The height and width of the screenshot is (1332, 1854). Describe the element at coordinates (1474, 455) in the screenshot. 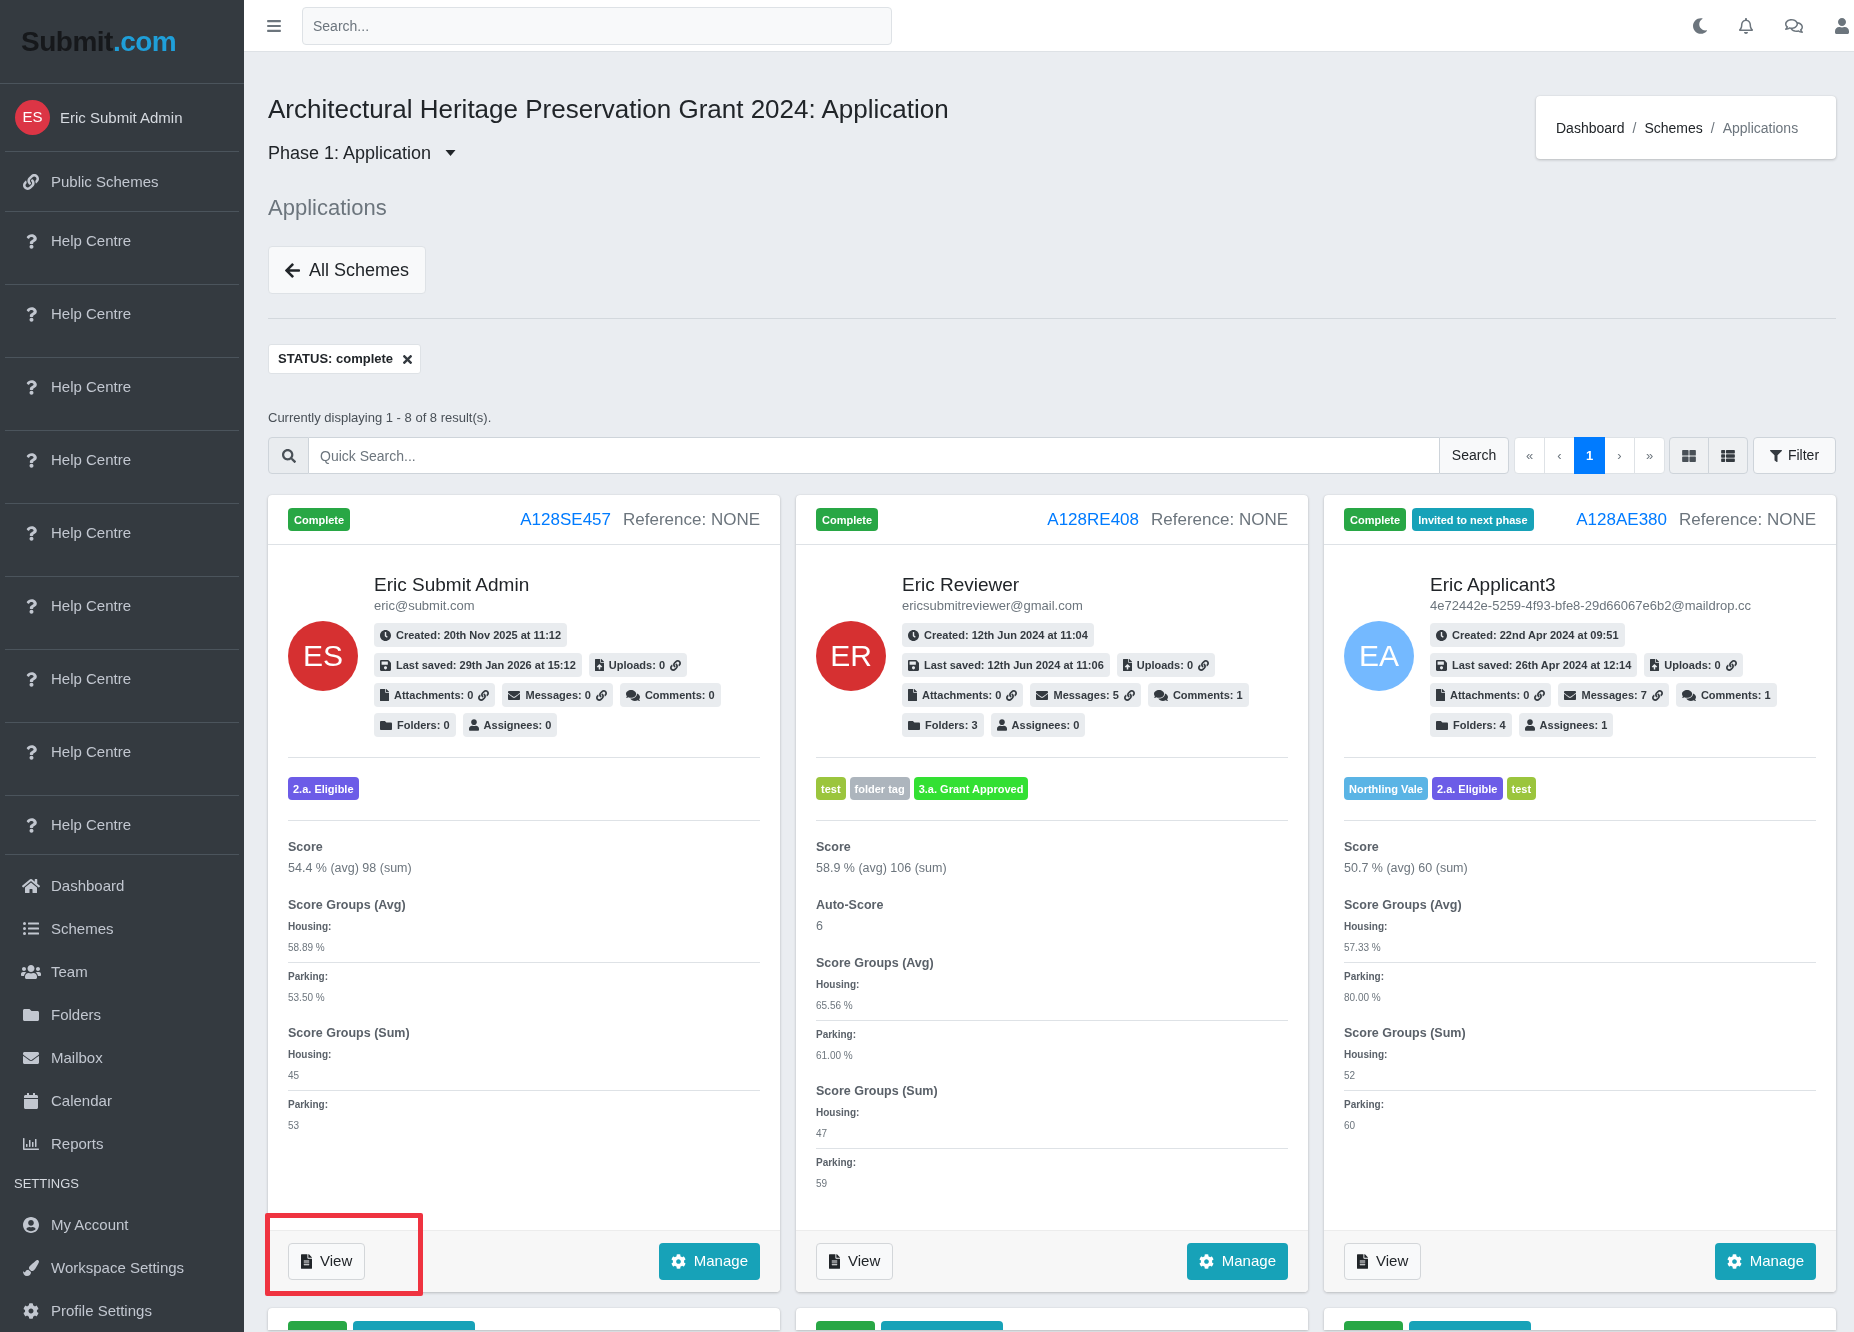

I see `search-button: Search` at that location.